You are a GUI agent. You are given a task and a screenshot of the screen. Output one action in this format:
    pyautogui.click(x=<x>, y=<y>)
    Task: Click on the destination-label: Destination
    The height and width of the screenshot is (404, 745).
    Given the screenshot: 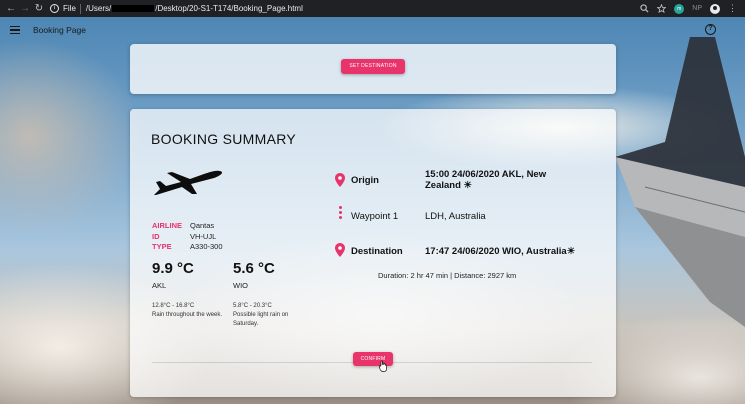 What is the action you would take?
    pyautogui.click(x=377, y=251)
    